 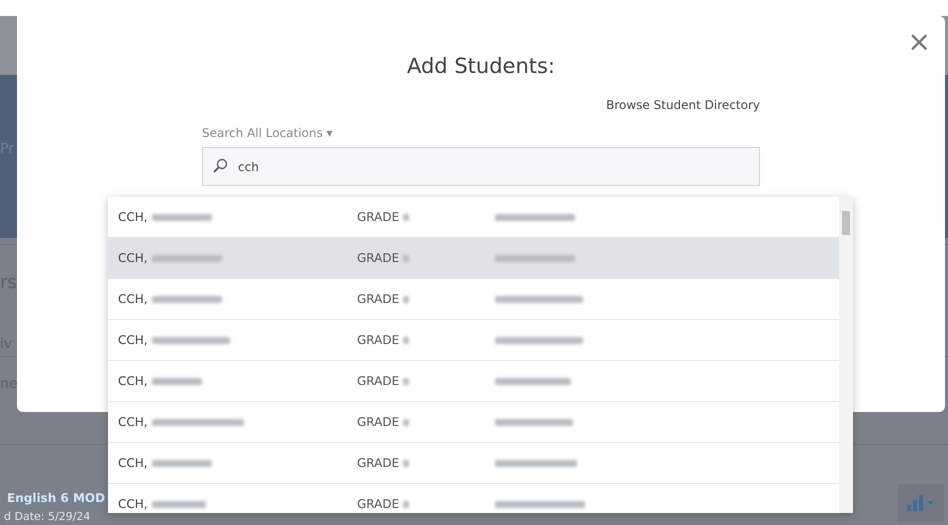 I want to click on browse-directory-link: Browse Student Directory, so click(x=683, y=105).